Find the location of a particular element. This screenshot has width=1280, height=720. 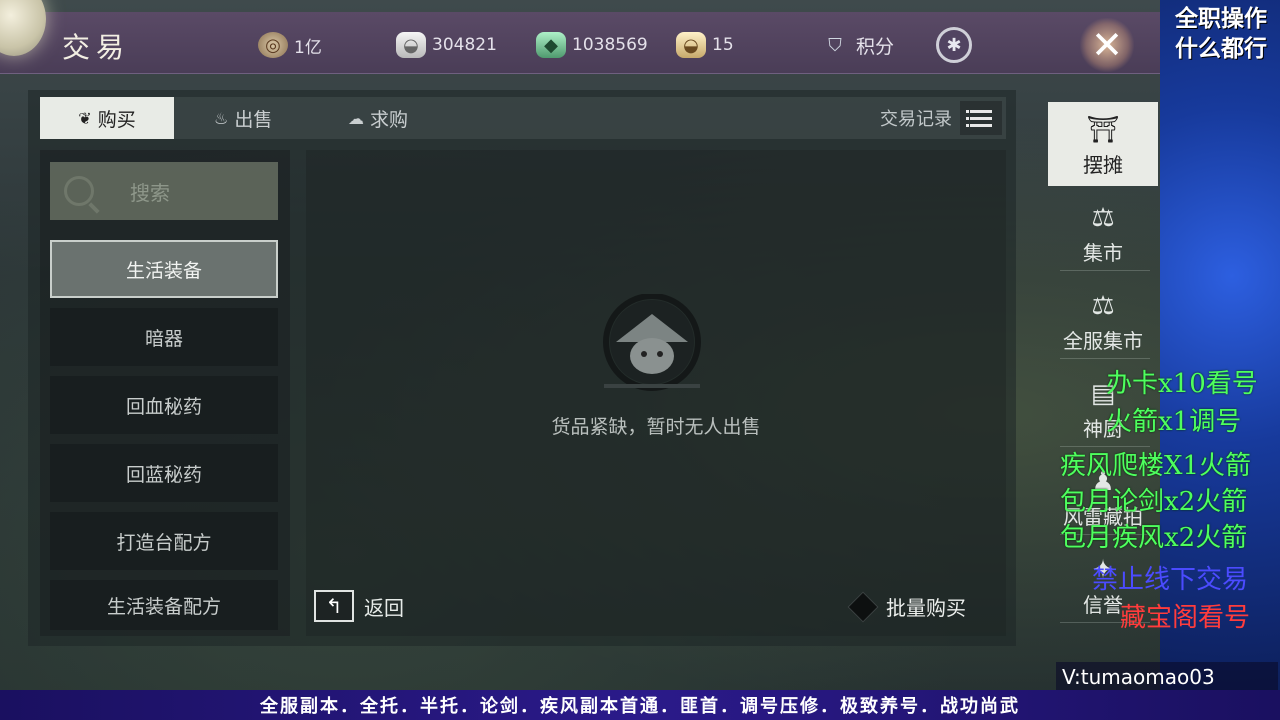

resource-coin: ◎ 1亿 is located at coordinates (290, 45).